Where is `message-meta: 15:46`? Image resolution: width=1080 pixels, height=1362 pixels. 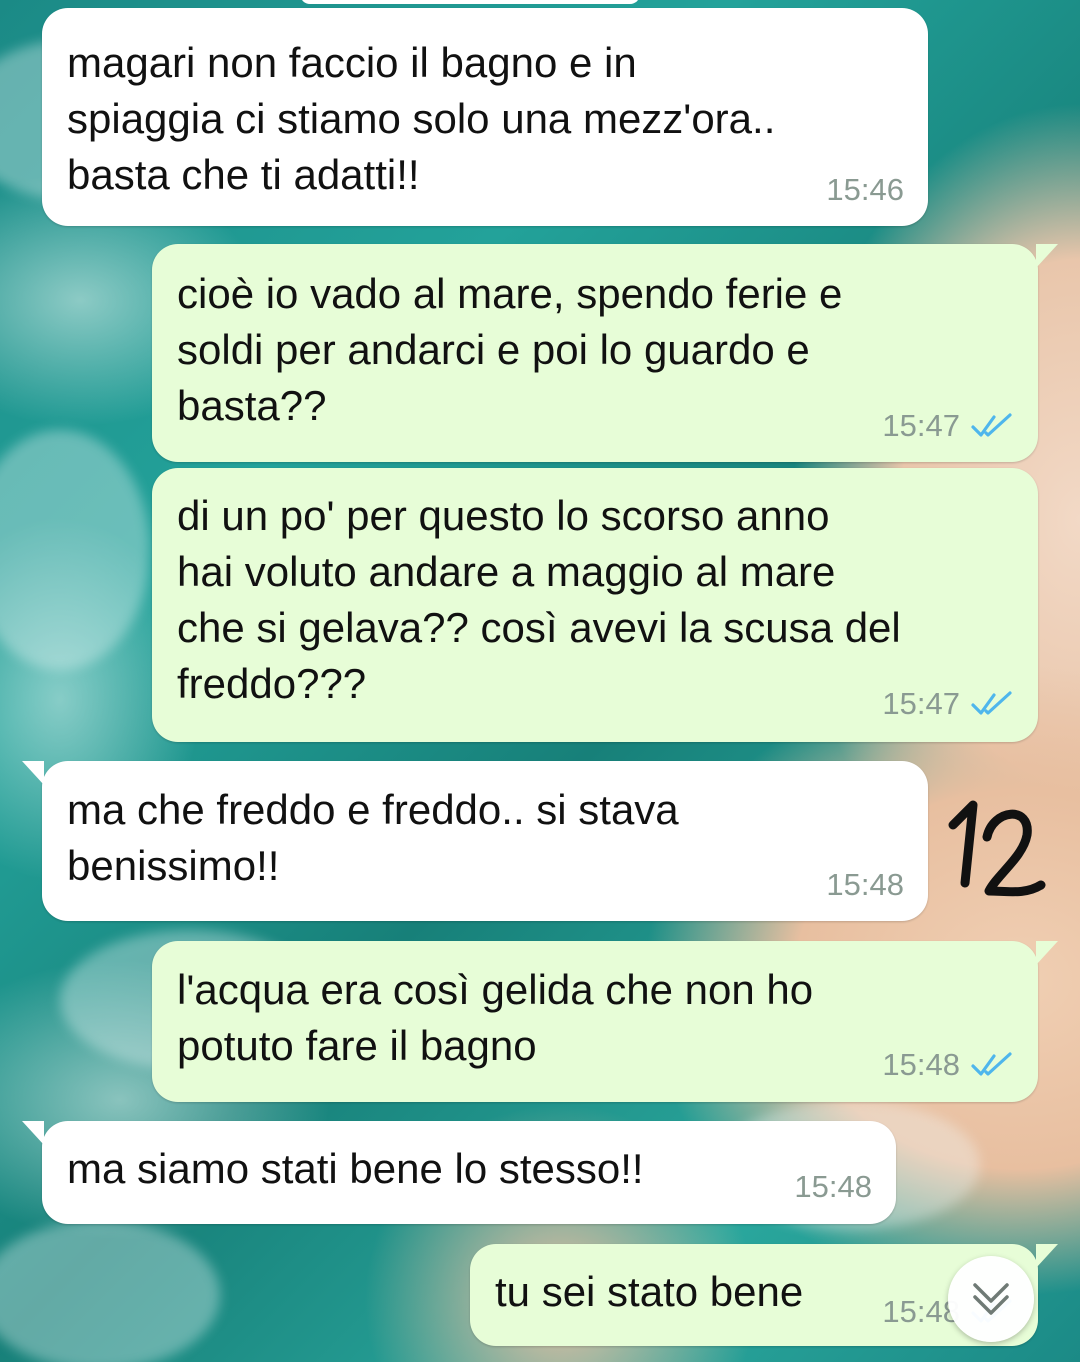
message-meta: 15:46 is located at coordinates (865, 190).